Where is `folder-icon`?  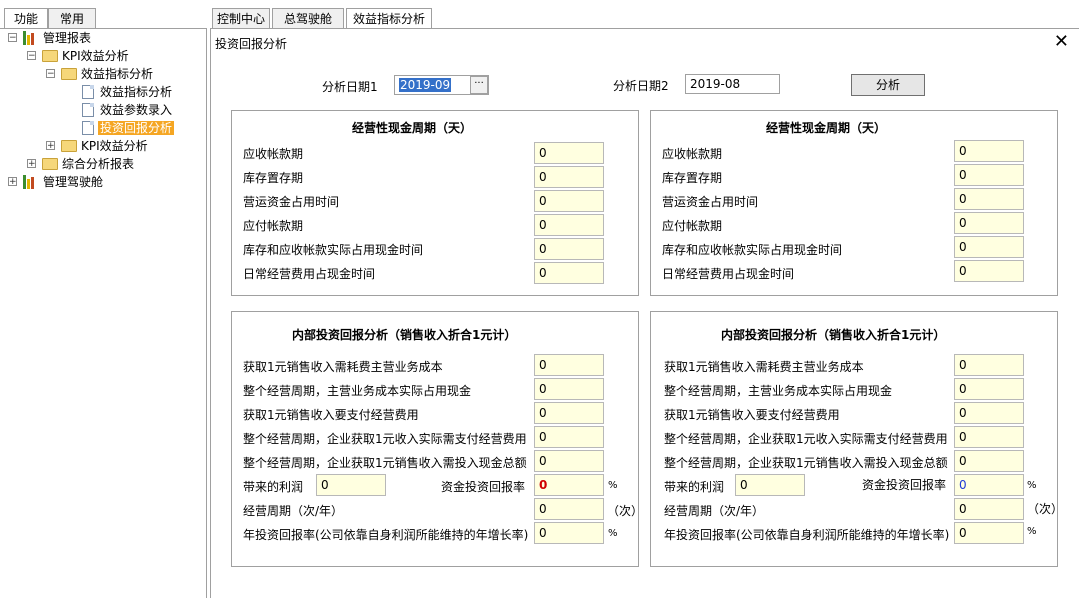 folder-icon is located at coordinates (50, 56).